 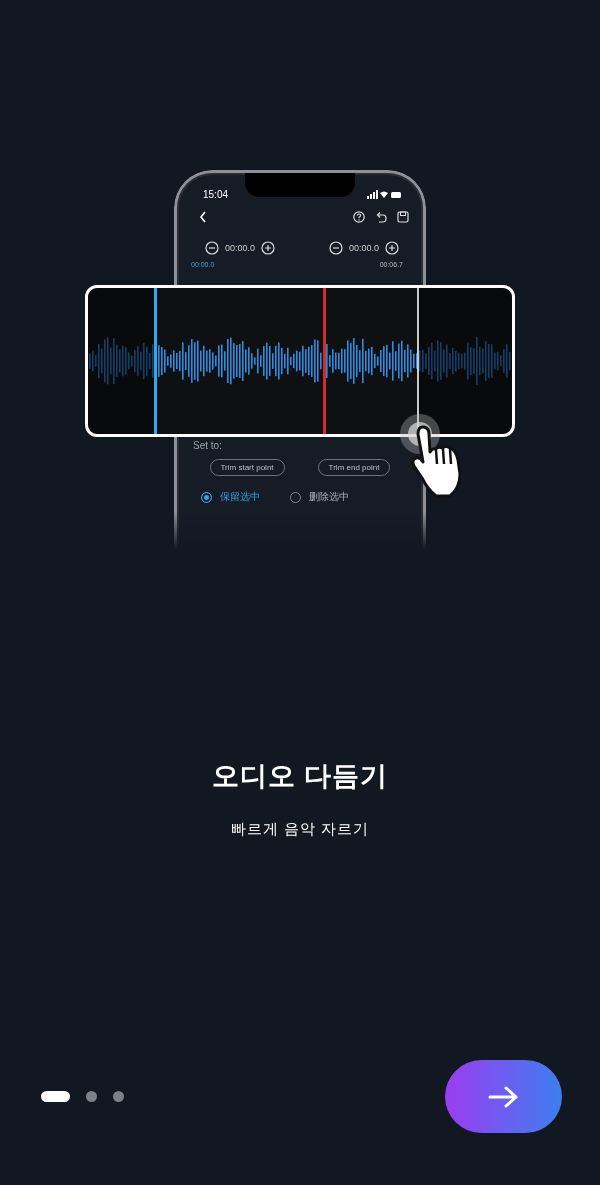 I want to click on radio-button, so click(x=206, y=497).